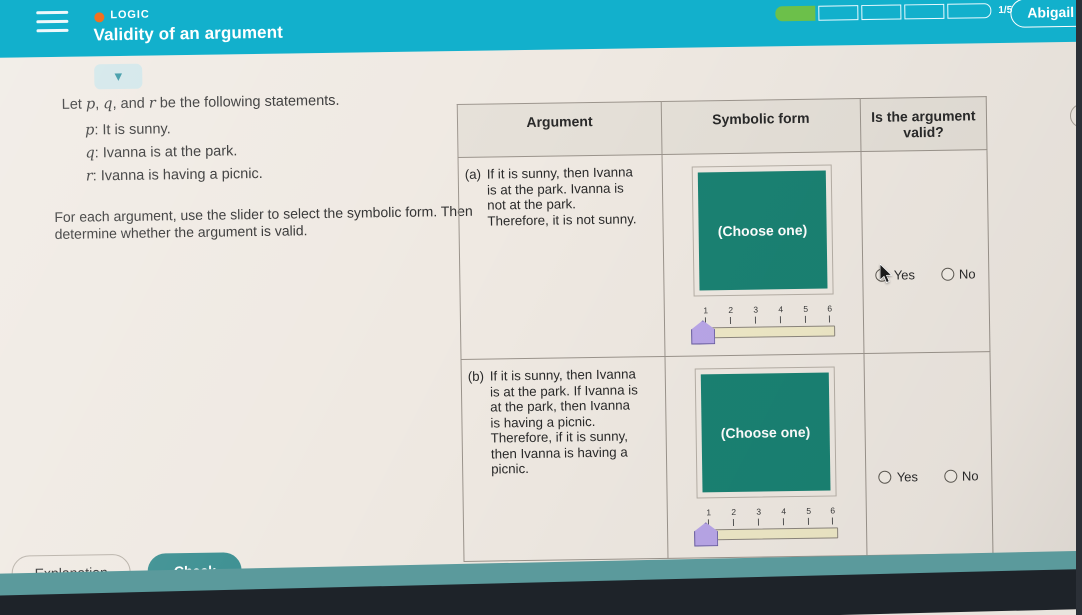 The height and width of the screenshot is (615, 1082). I want to click on radio-label-yes-b: Yes, so click(907, 477).